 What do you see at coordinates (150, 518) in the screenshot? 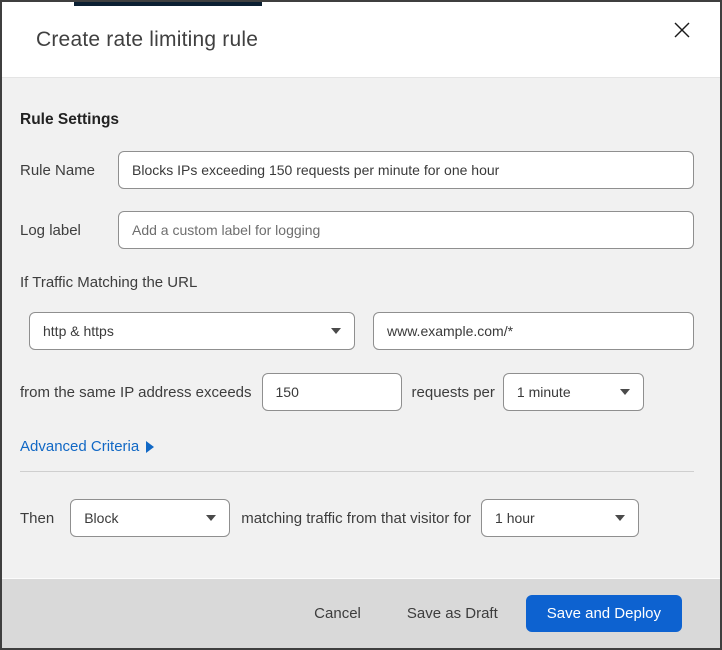
I see `action-select: Block` at bounding box center [150, 518].